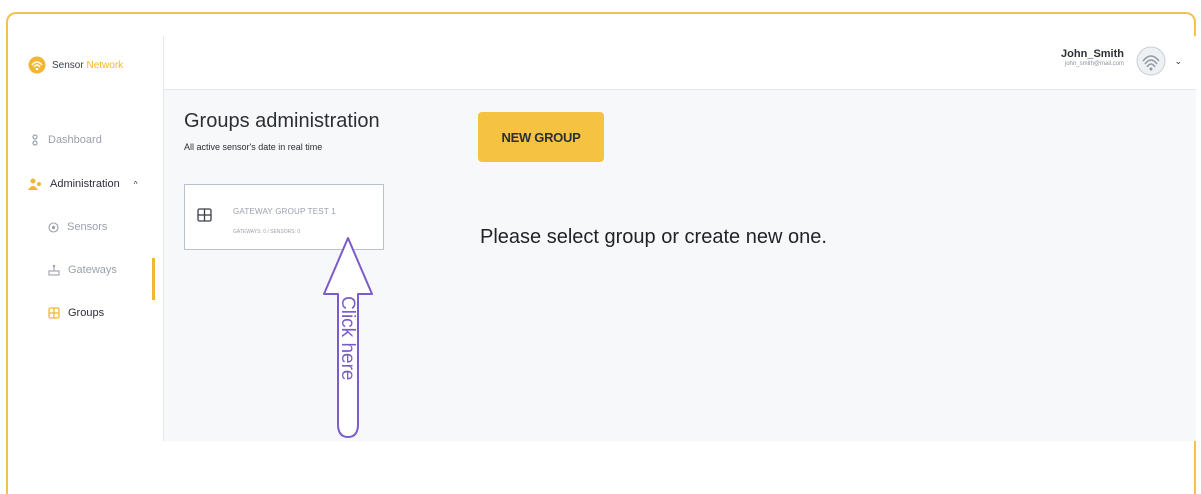 Image resolution: width=1201 pixels, height=494 pixels. Describe the element at coordinates (54, 313) in the screenshot. I see `groups-icon` at that location.